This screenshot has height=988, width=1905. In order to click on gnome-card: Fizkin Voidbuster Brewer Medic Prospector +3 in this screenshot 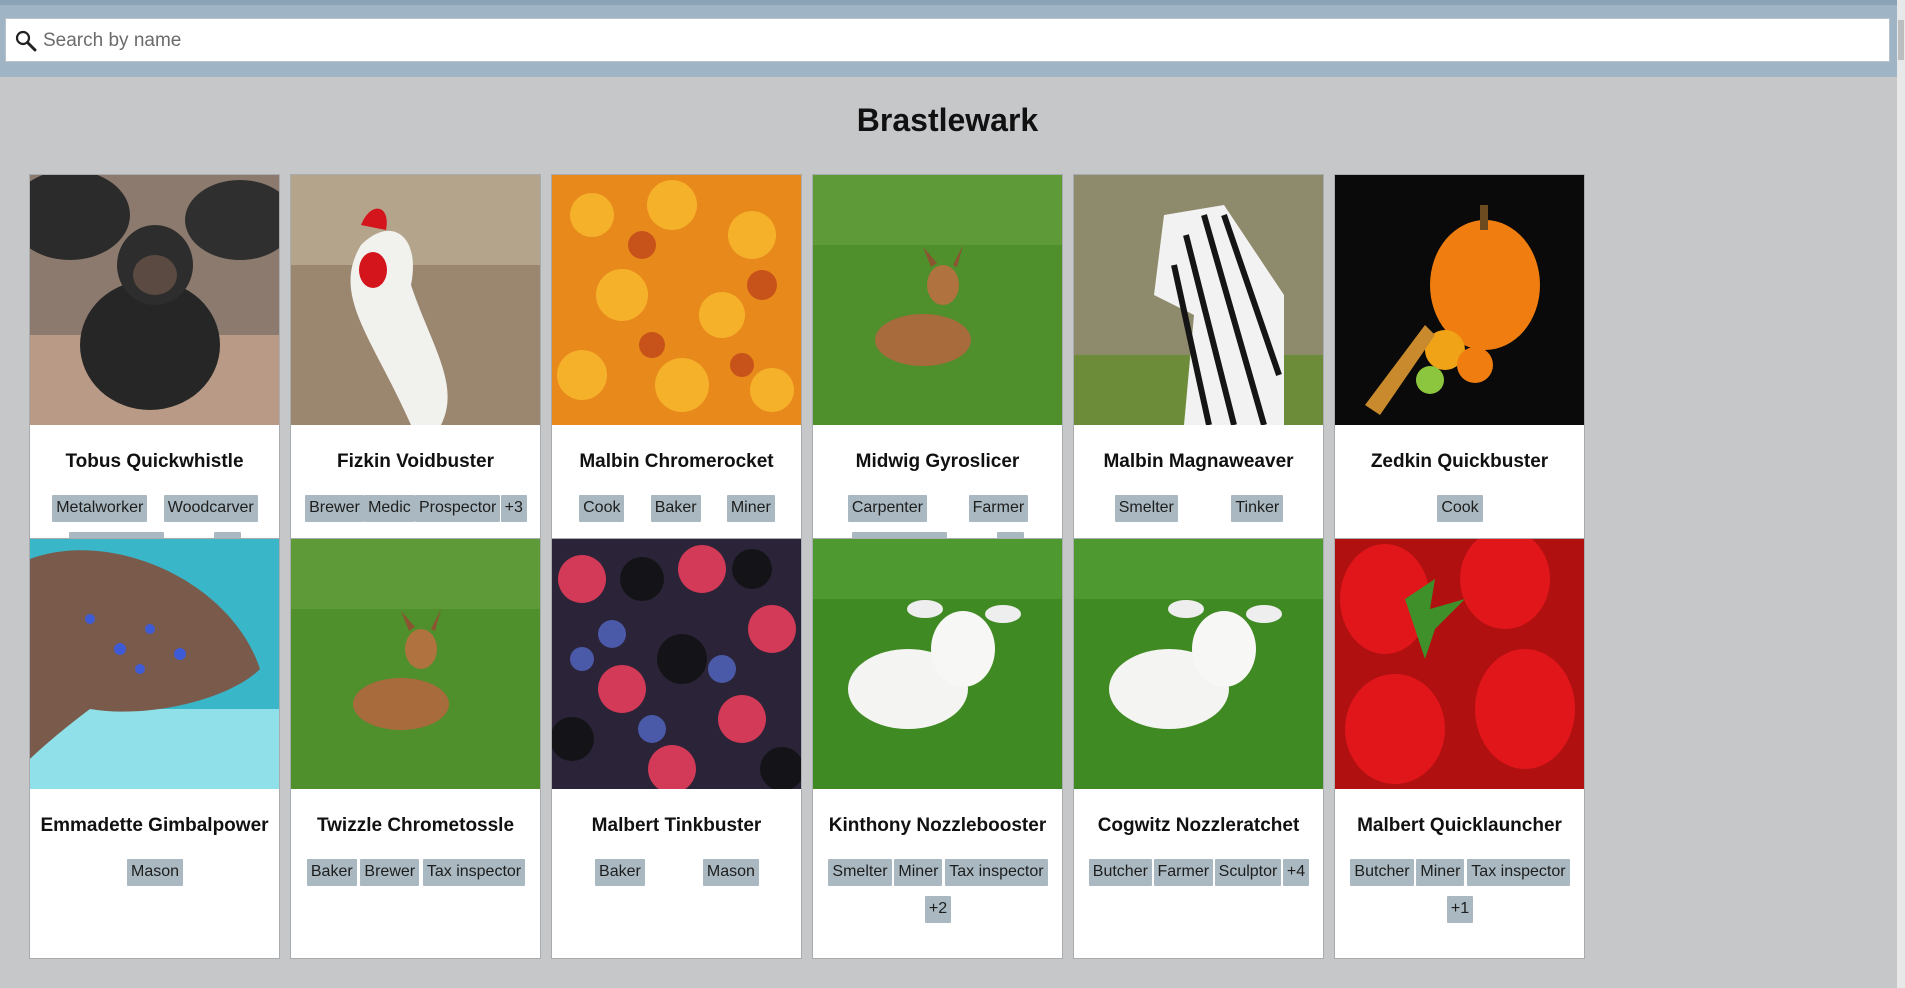, I will do `click(415, 384)`.